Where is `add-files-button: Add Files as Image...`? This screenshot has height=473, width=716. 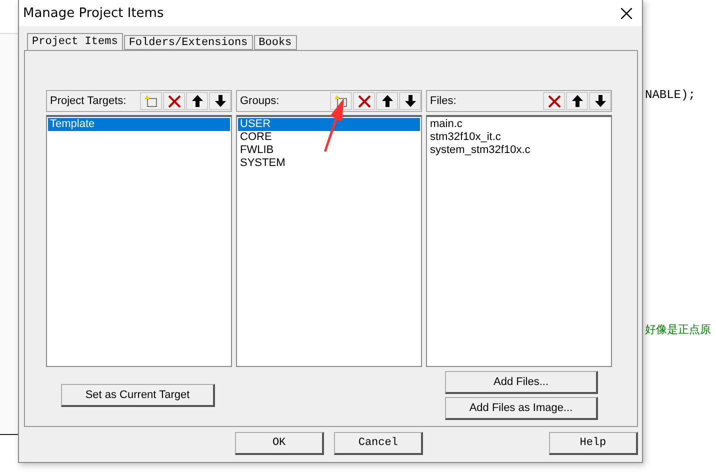 add-files-button: Add Files as Image... is located at coordinates (521, 408).